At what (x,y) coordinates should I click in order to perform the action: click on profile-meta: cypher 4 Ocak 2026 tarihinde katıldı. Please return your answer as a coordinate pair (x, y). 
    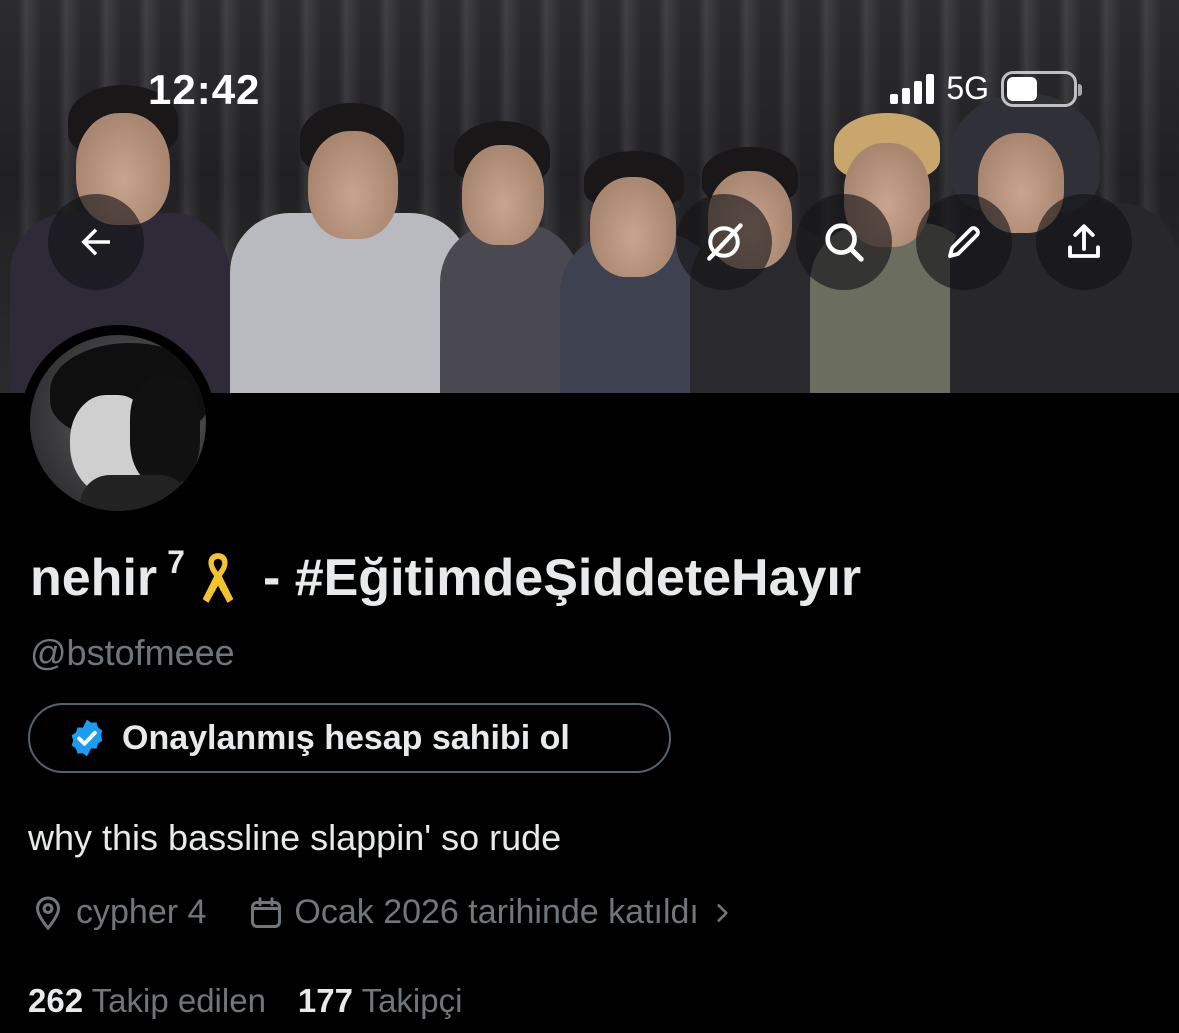
    Looking at the image, I should click on (382, 912).